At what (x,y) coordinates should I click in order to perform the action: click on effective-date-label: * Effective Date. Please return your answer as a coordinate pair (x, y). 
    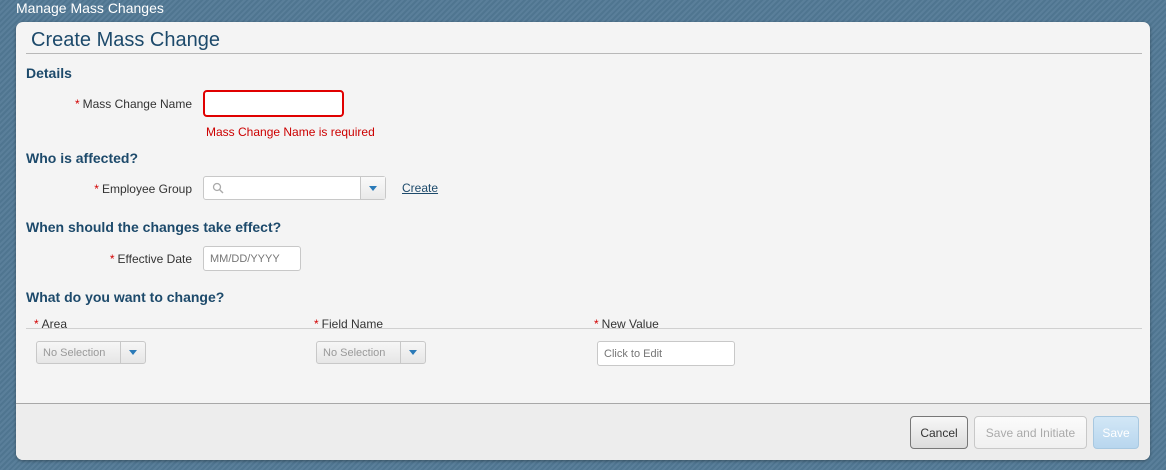
    Looking at the image, I should click on (150, 259).